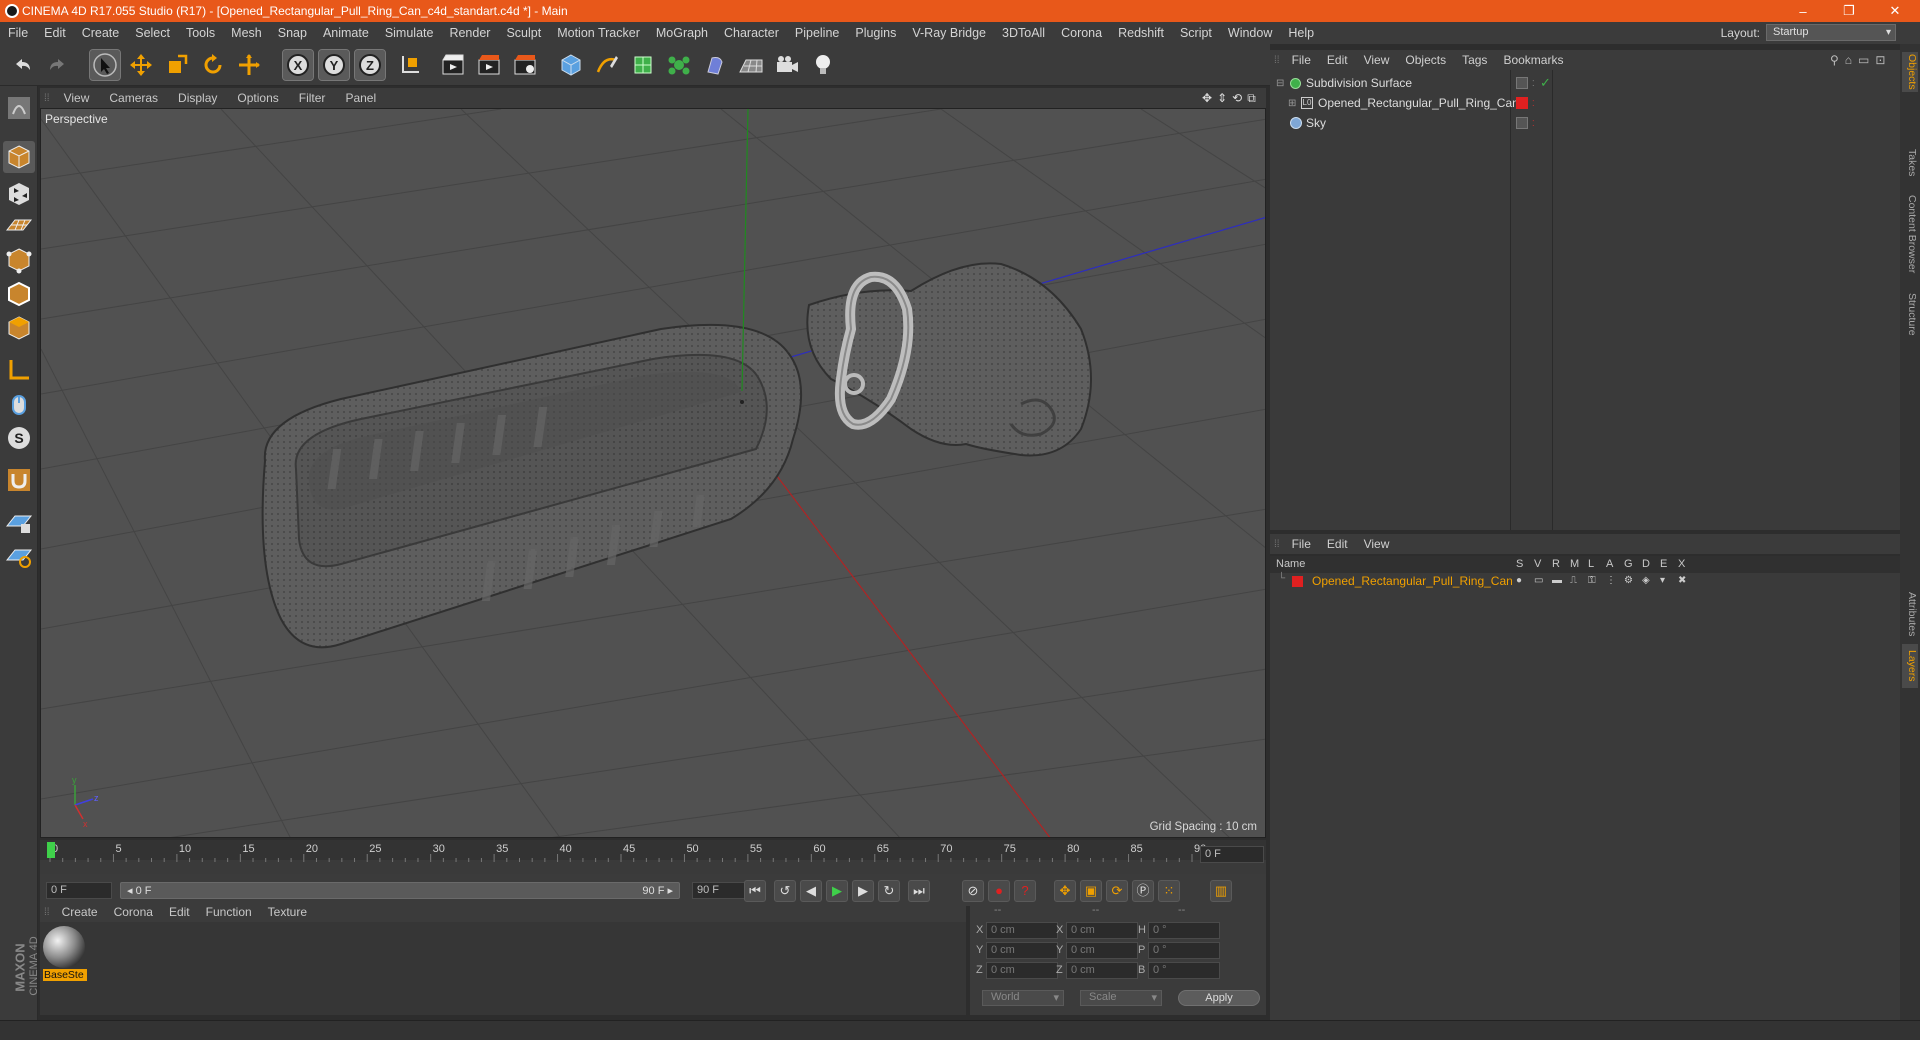 This screenshot has height=1040, width=1920. I want to click on subdivision-surface-button, so click(643, 65).